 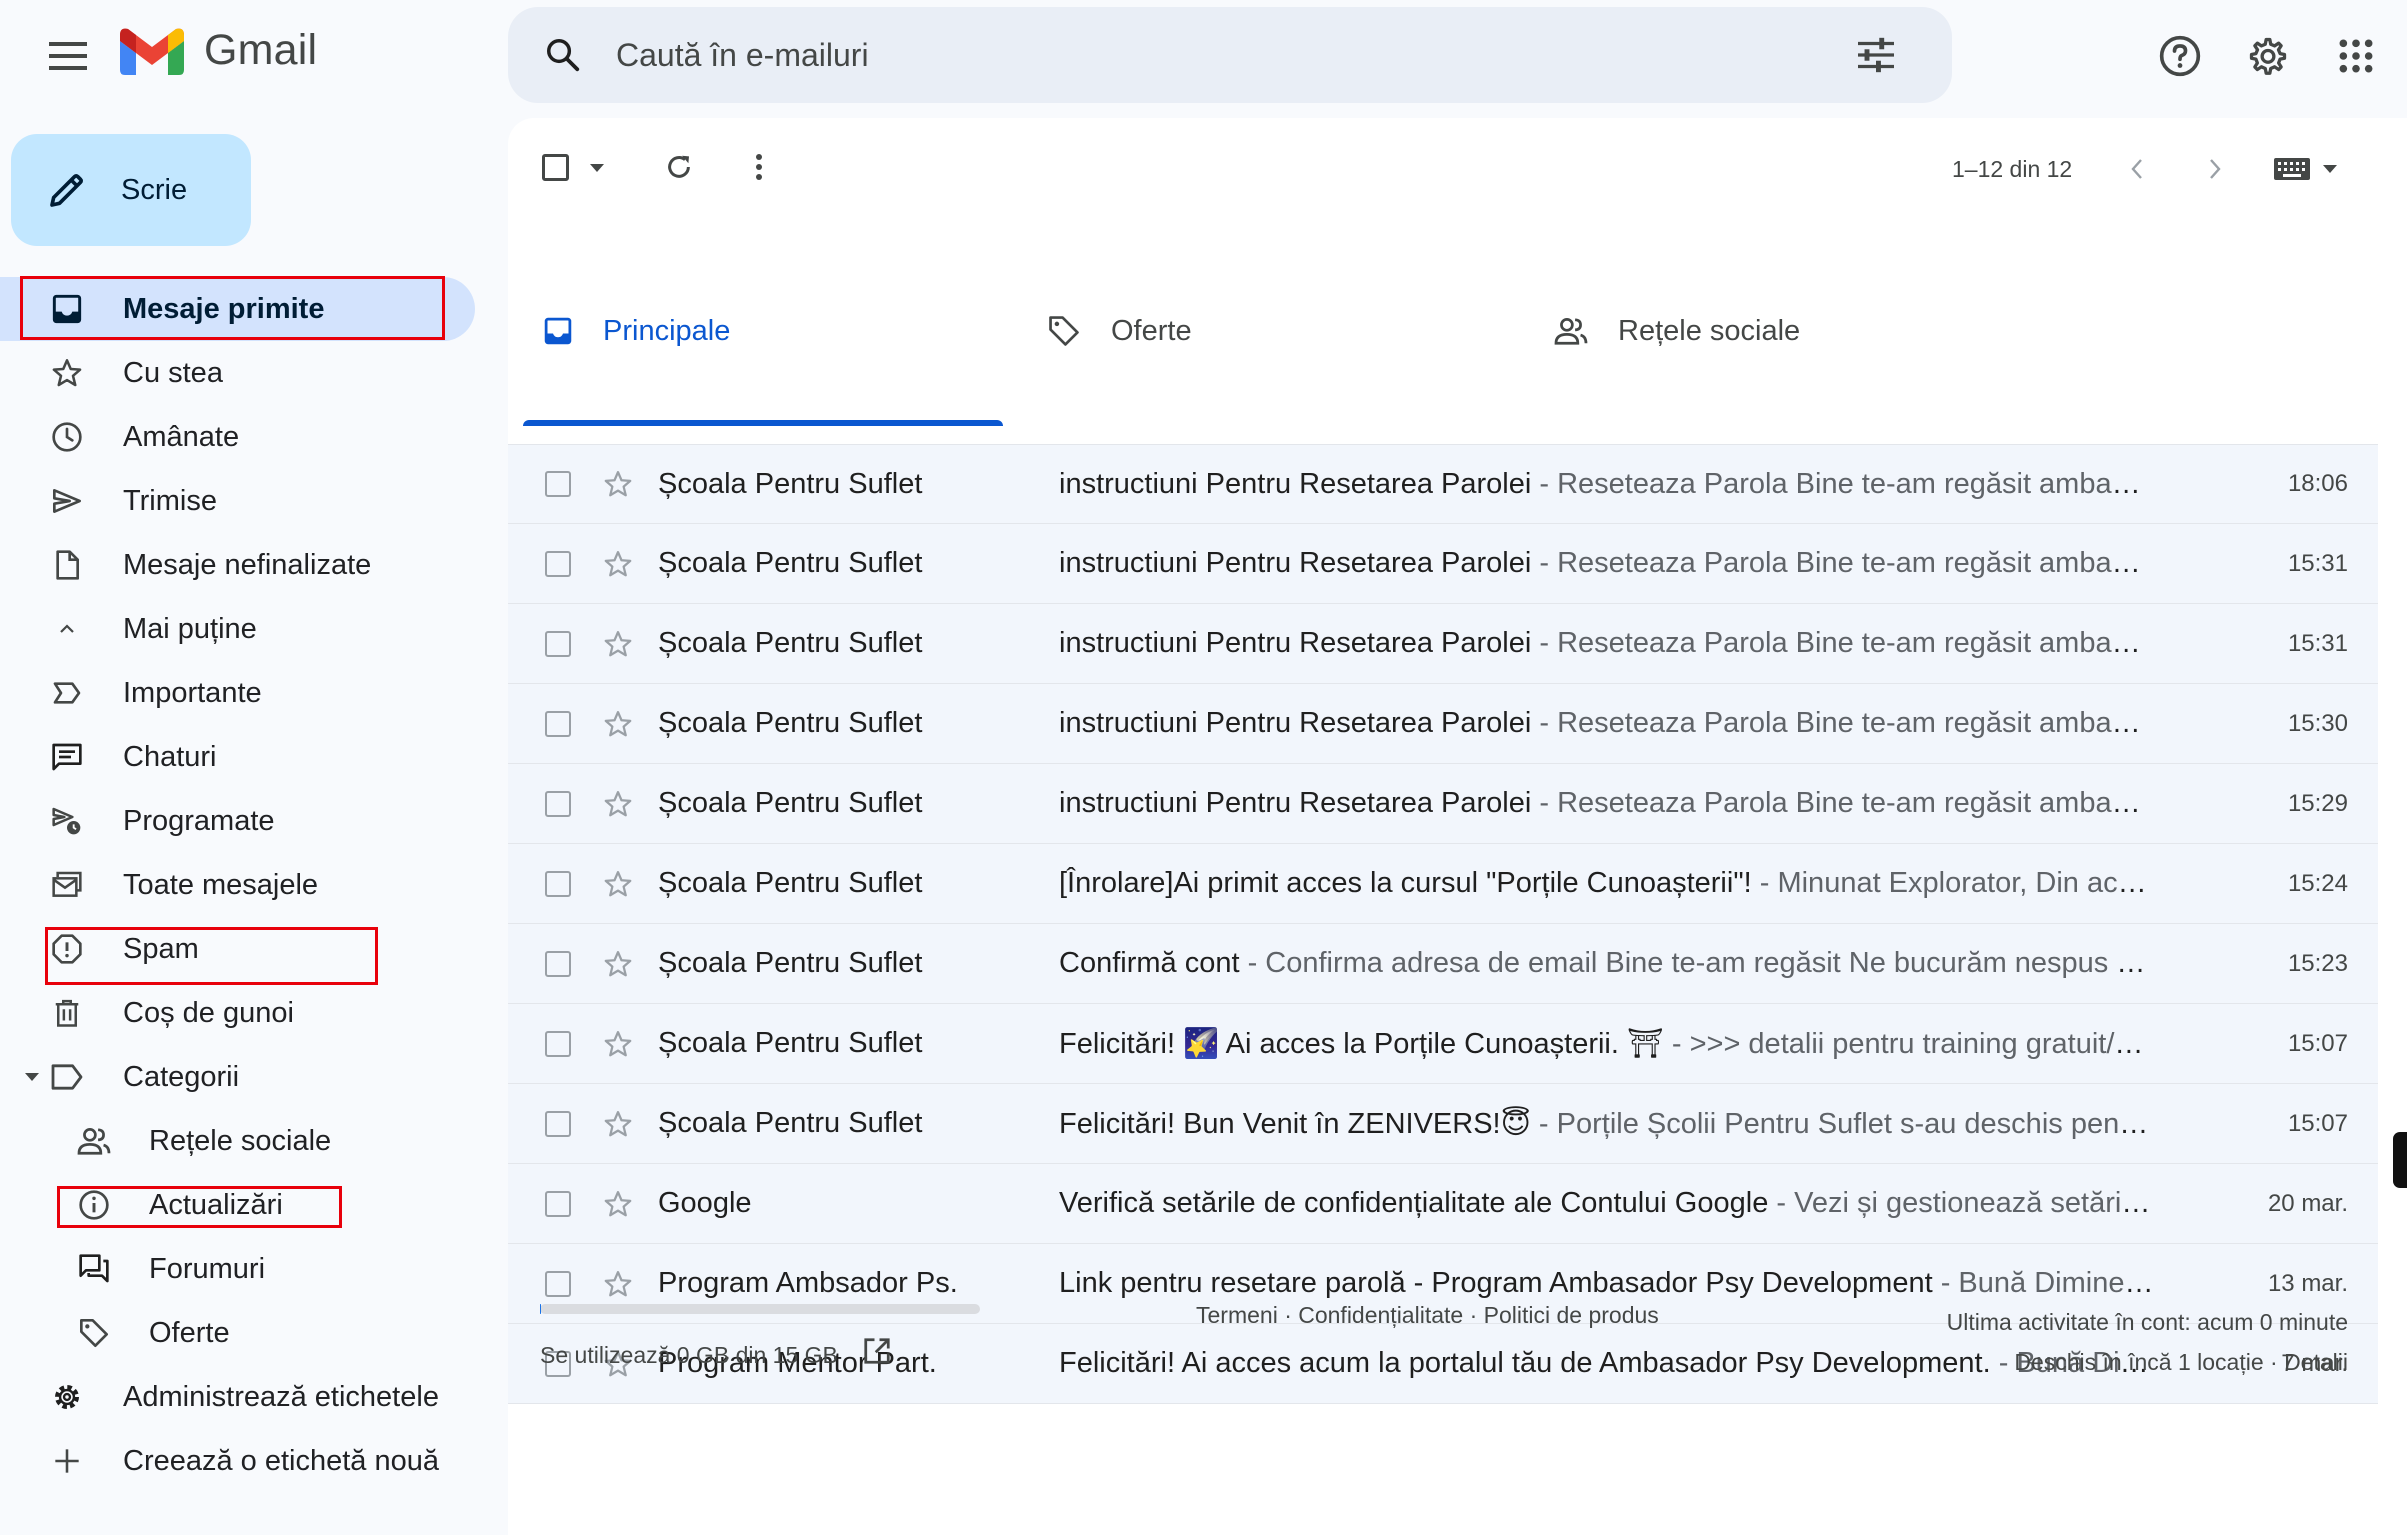 I want to click on more-actions-button, so click(x=759, y=167).